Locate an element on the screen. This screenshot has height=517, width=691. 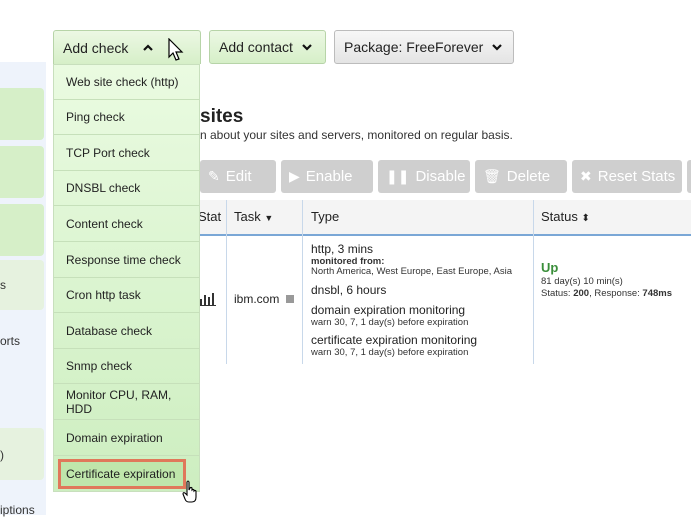
type-domain-expiration: domain expiration monitoring is located at coordinates (388, 310).